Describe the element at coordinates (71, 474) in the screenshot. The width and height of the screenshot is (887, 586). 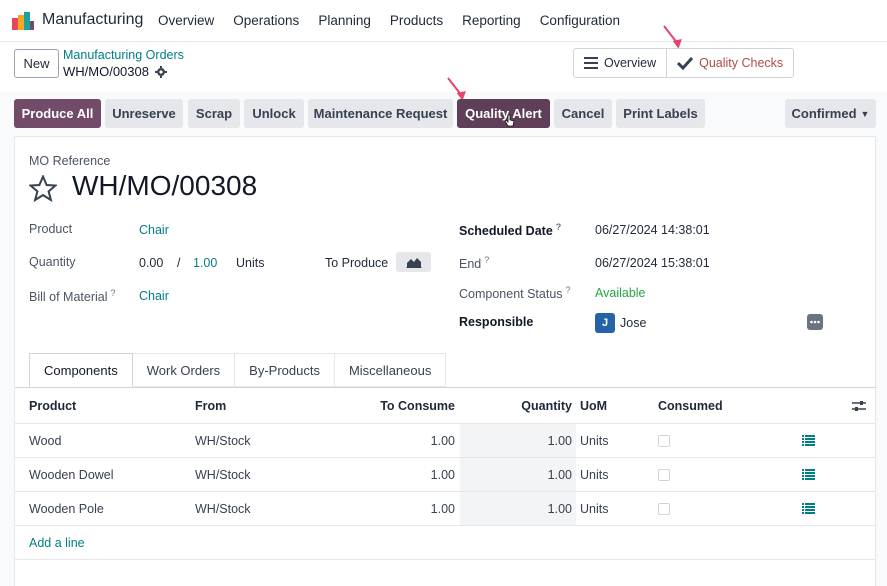
I see `row-product: Wooden Dowel` at that location.